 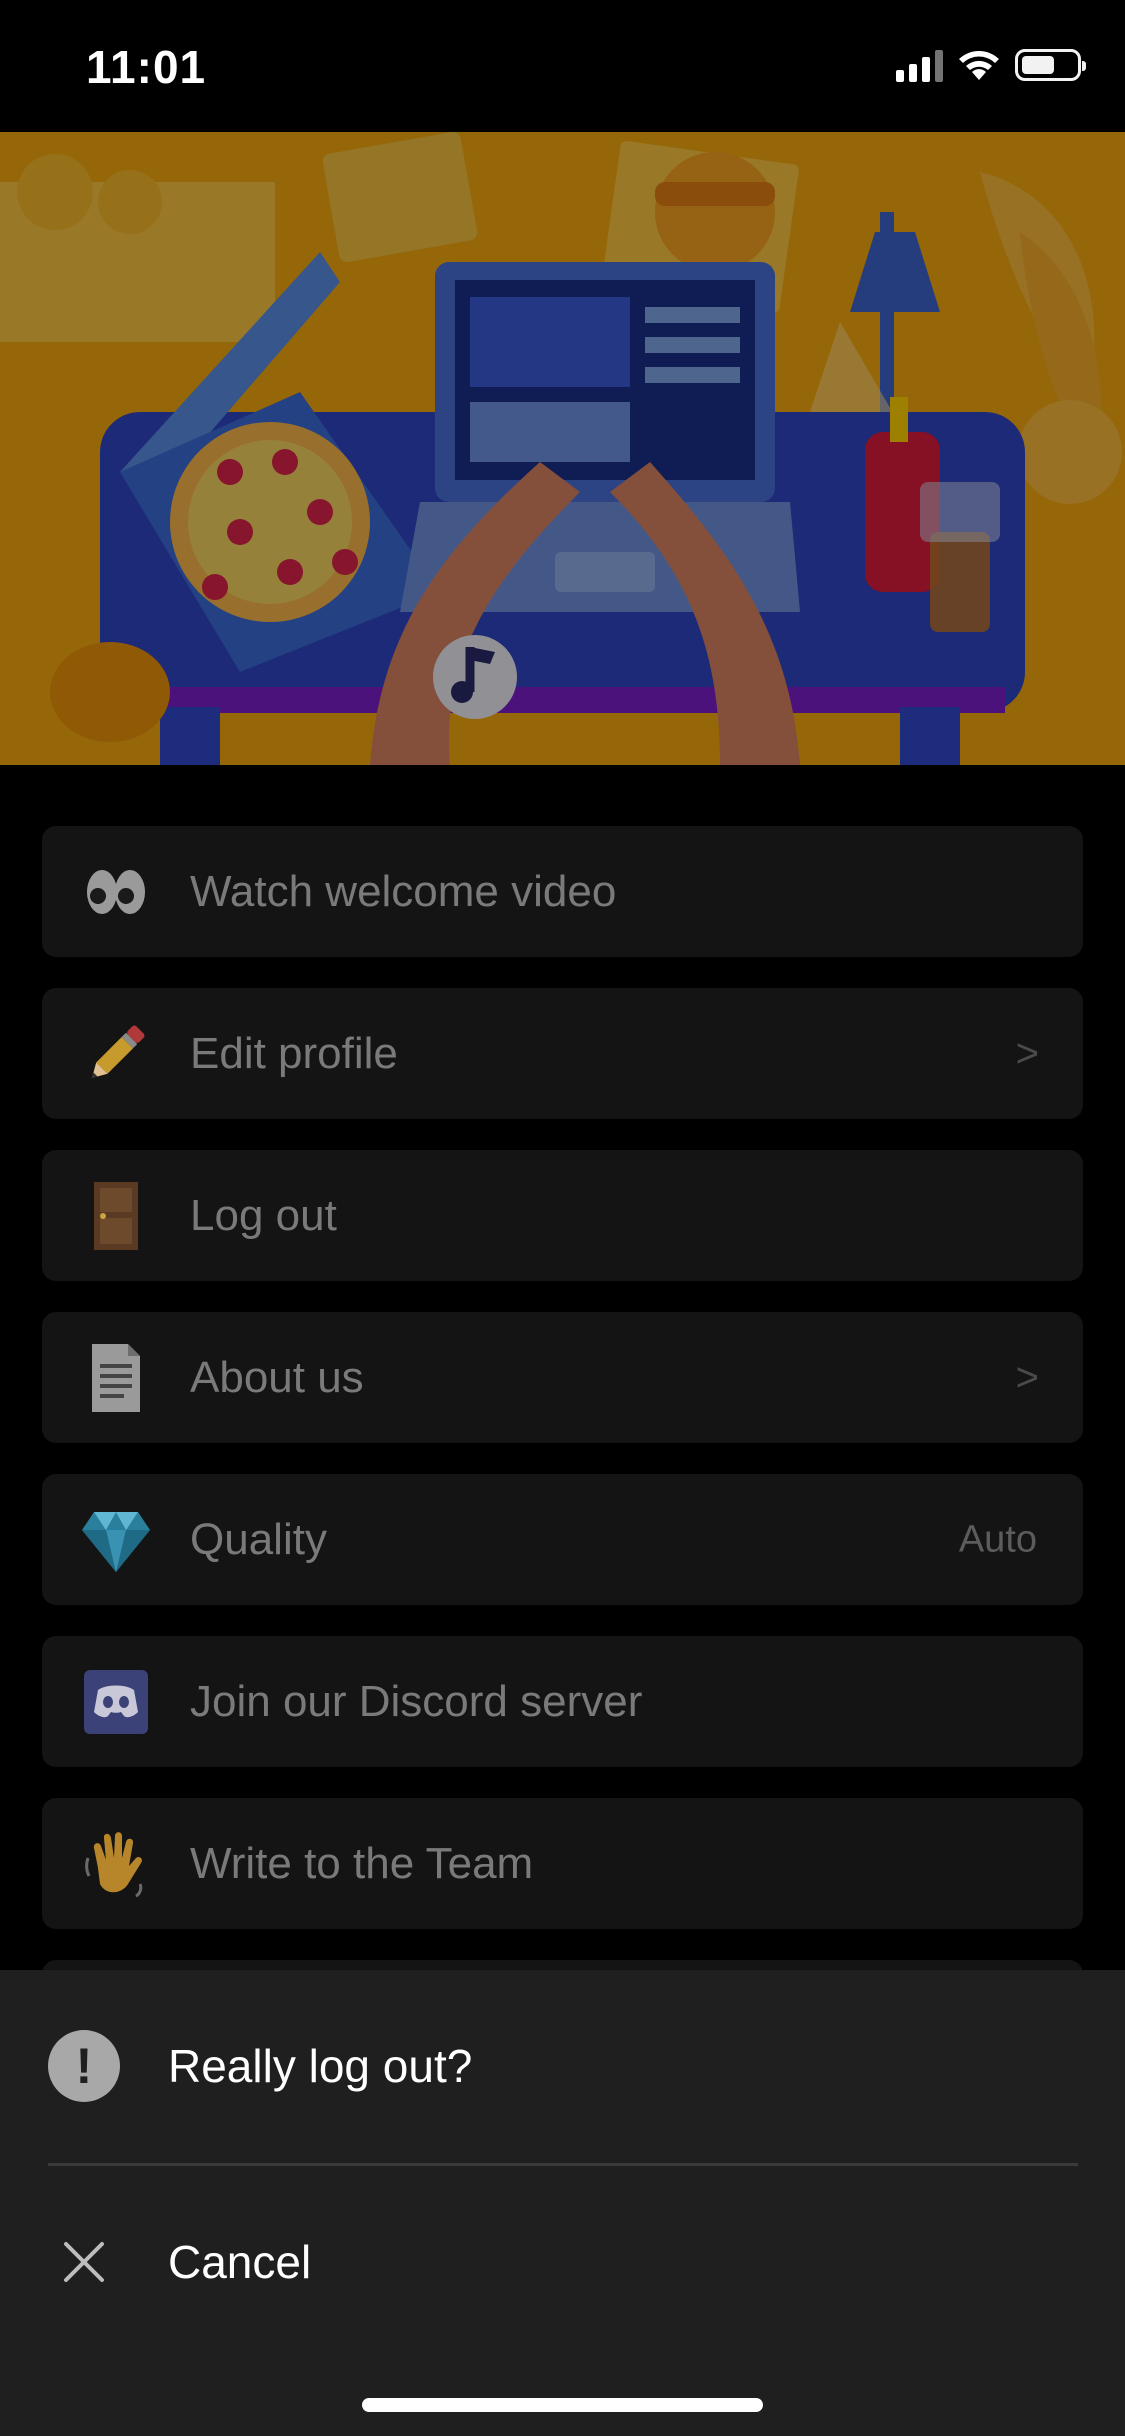 I want to click on menu-item-label: Log out, so click(x=263, y=1215).